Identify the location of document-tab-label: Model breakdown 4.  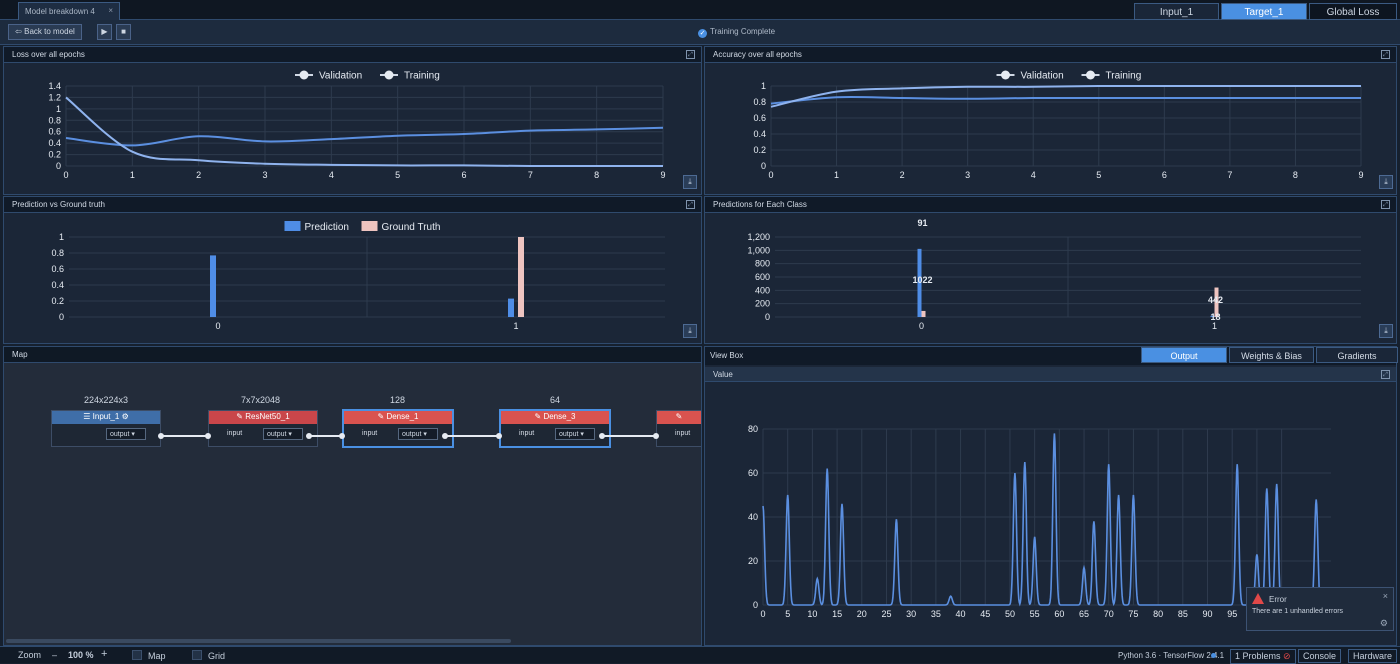
(60, 11).